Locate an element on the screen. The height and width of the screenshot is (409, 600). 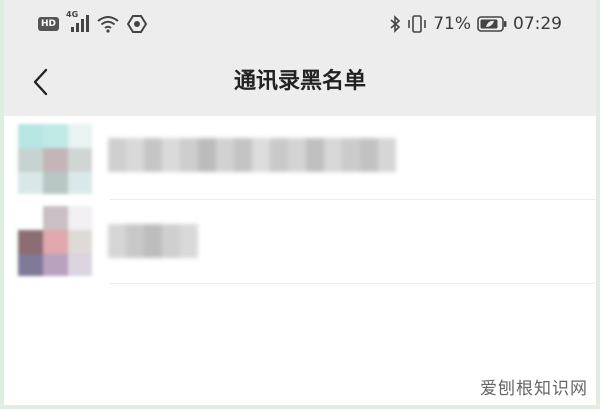
status-bar-left: HD 4G is located at coordinates (93, 23).